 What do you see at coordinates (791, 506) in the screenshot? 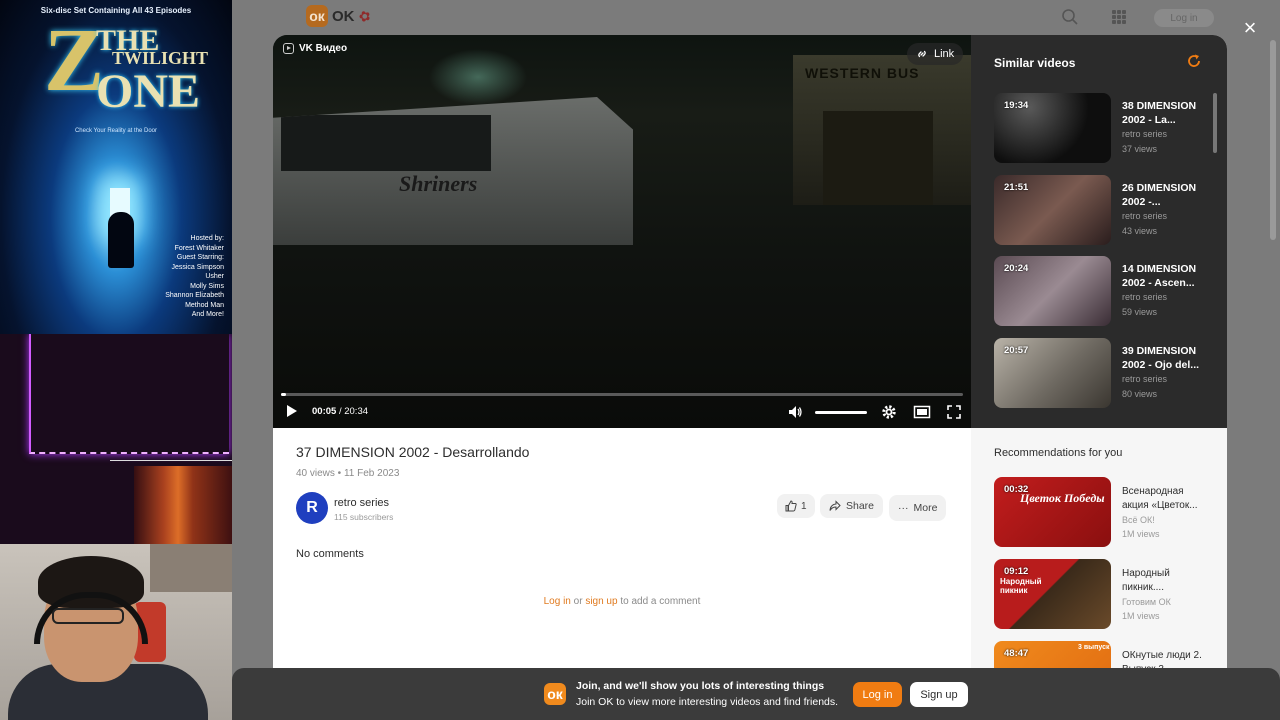
I see `thumbs-up-icon` at bounding box center [791, 506].